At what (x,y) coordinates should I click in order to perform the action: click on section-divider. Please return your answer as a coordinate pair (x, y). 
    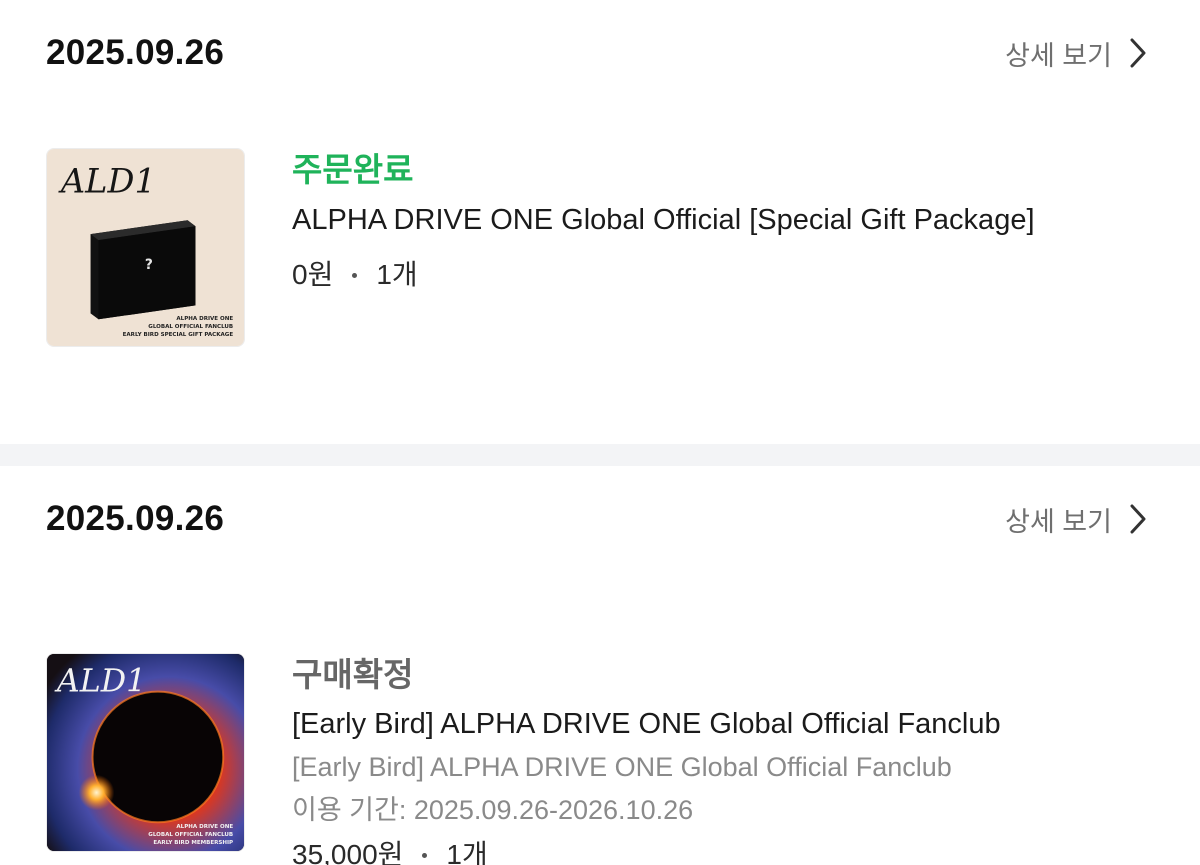
    Looking at the image, I should click on (600, 455).